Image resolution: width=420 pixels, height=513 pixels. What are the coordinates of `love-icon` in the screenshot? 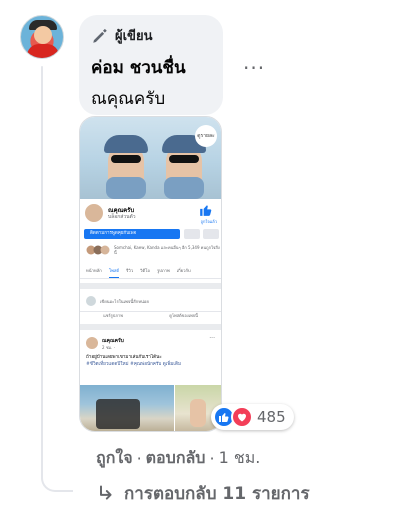 It's located at (242, 417).